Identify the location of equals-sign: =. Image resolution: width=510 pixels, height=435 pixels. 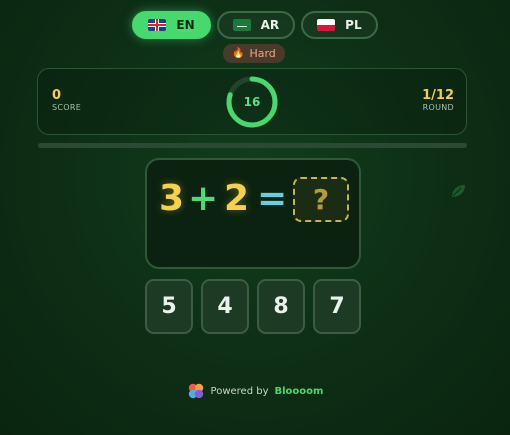
(272, 198).